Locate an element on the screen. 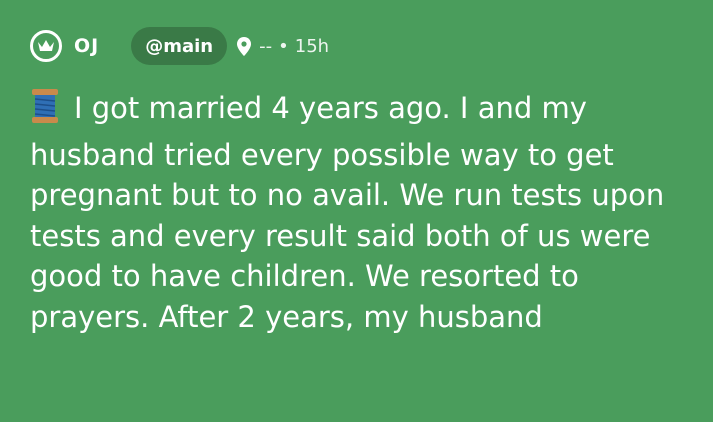 This screenshot has width=713, height=422. thread-spool-icon is located at coordinates (45, 111).